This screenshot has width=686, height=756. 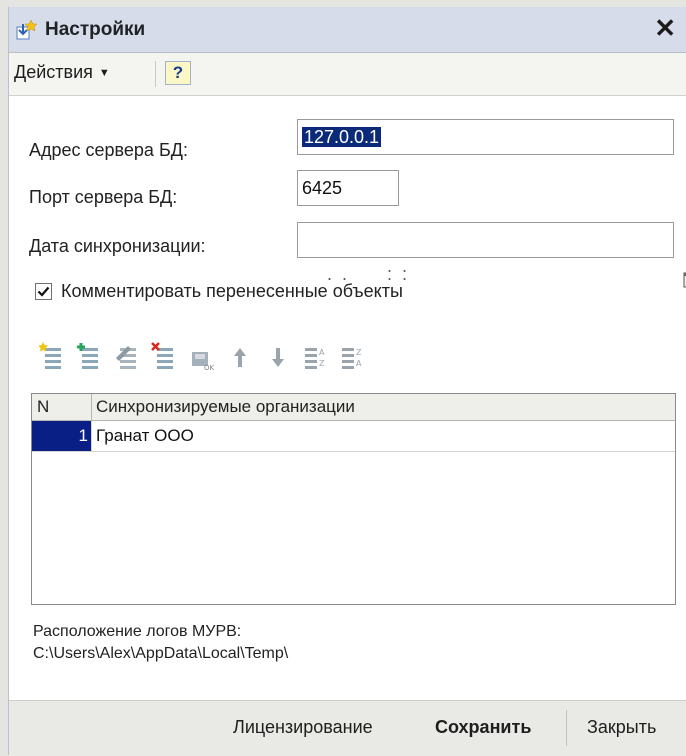 I want to click on comment-checkbox-label: Комментировать перенесенные объекты, so click(x=232, y=291).